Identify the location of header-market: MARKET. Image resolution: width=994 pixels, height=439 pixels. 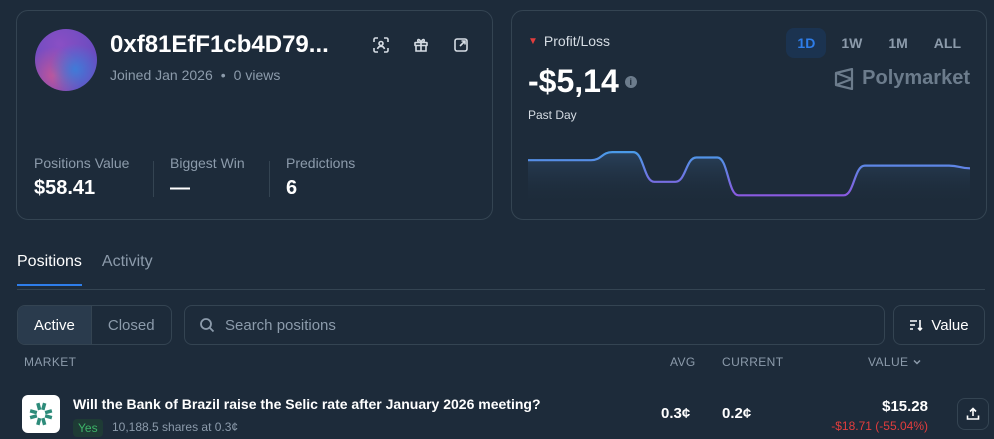
(50, 362).